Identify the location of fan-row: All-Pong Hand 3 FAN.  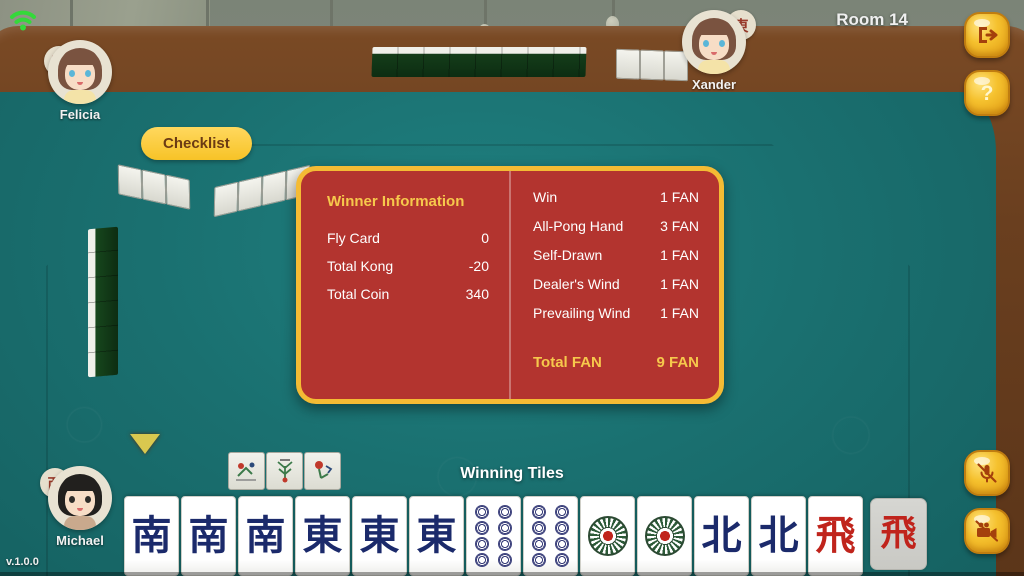
(616, 226).